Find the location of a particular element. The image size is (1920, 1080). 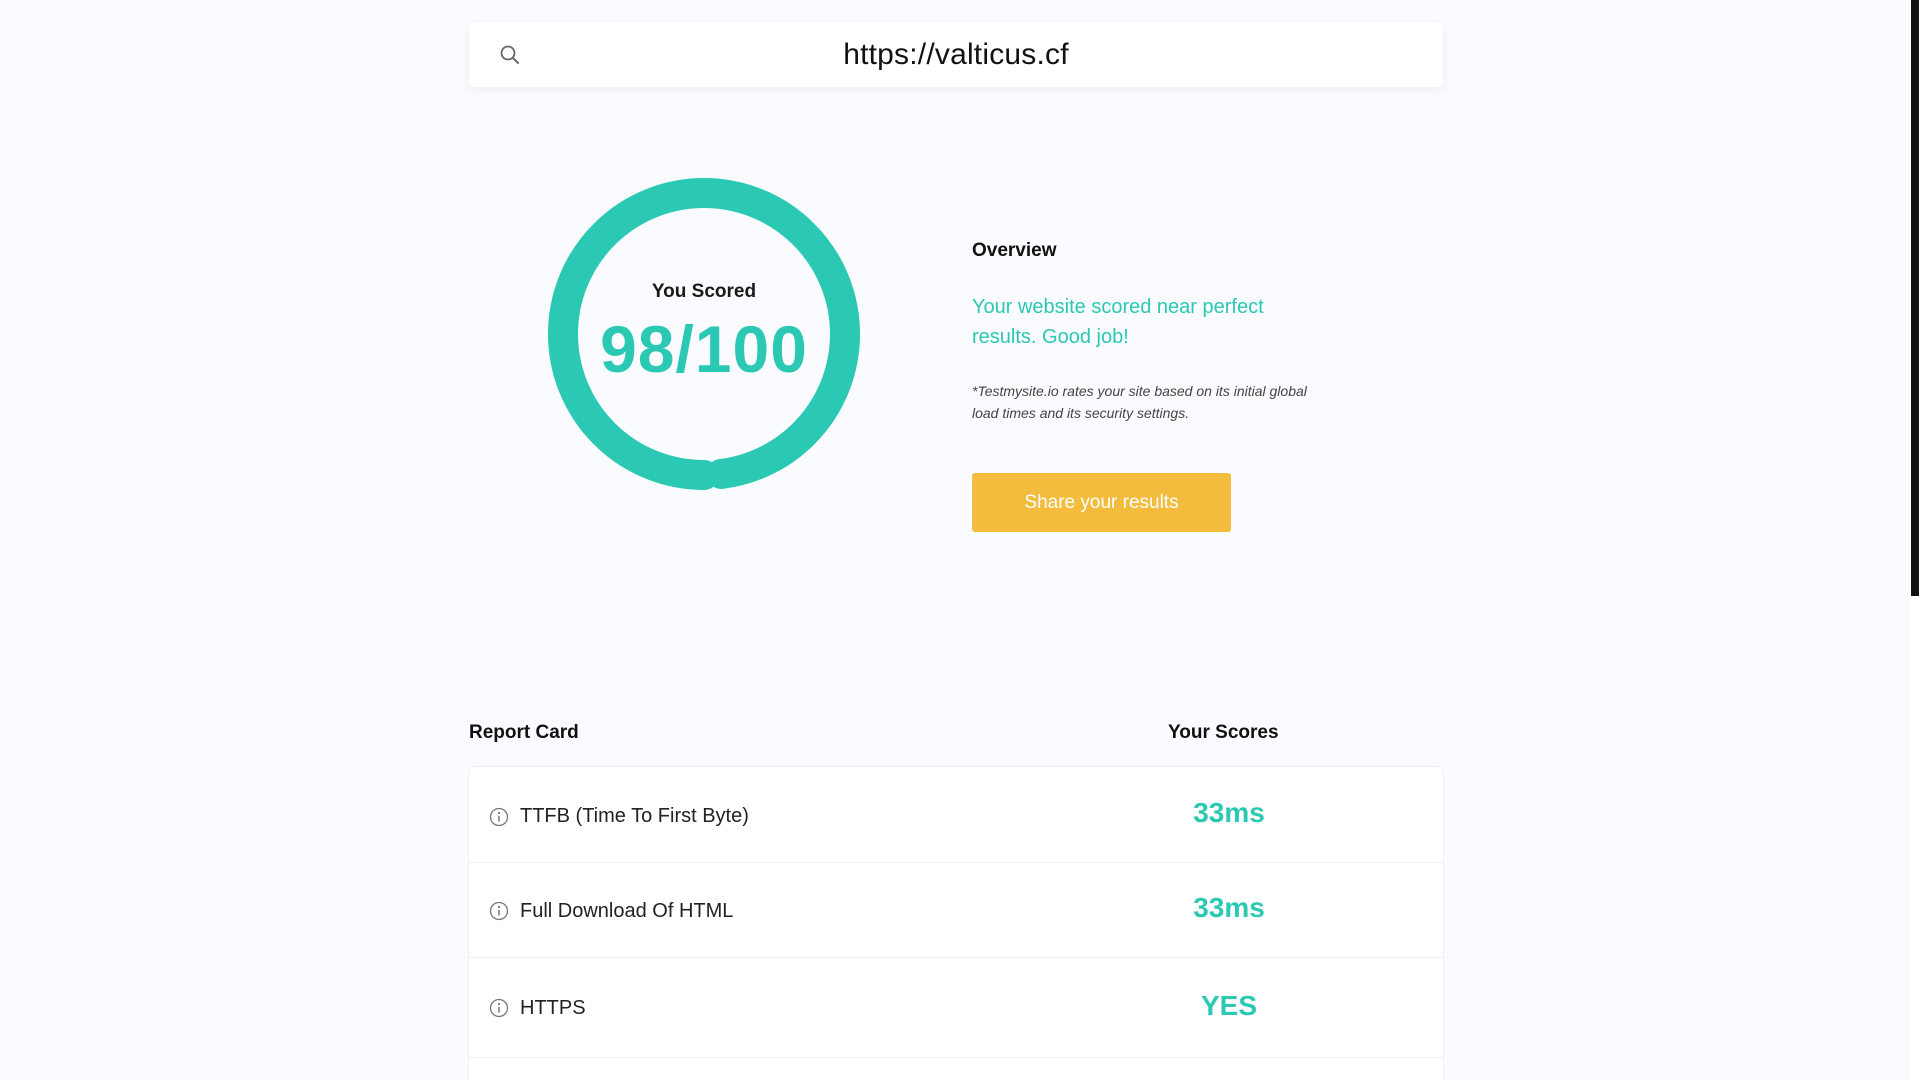

row-label: TTFB (Time To First Byte) is located at coordinates (634, 816).